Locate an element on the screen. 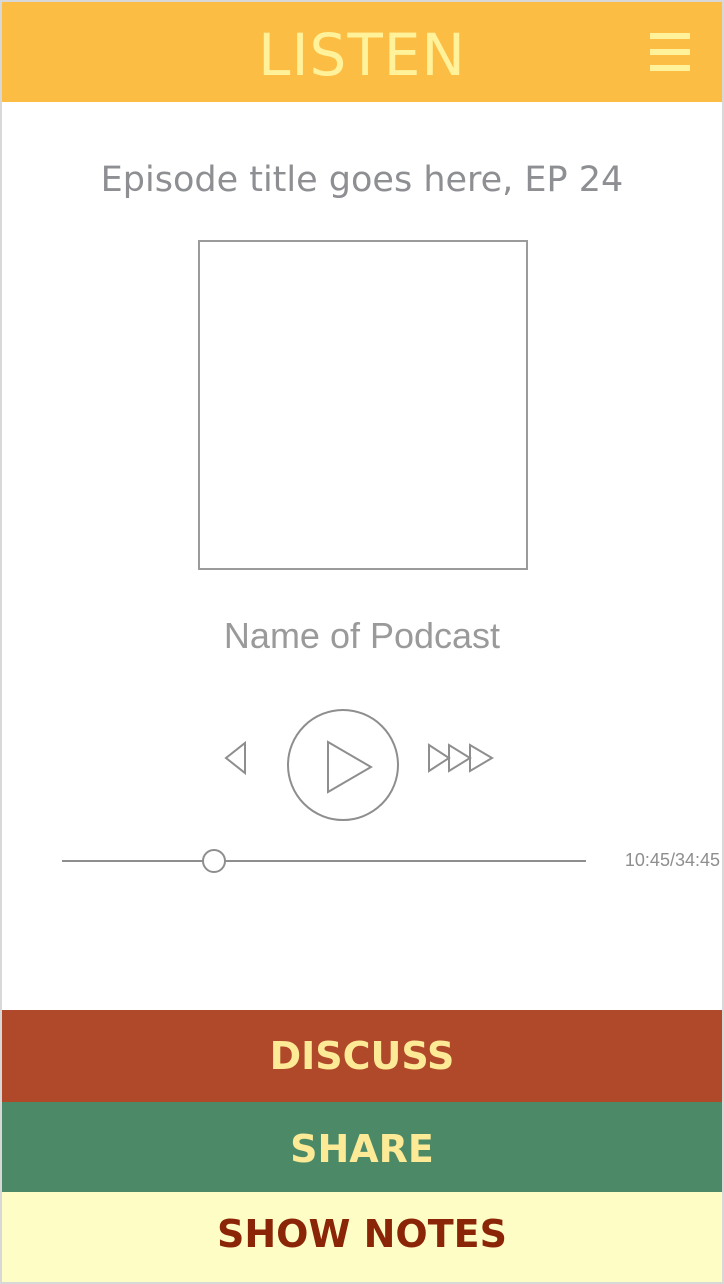  header-bar: LISTEN is located at coordinates (362, 52).